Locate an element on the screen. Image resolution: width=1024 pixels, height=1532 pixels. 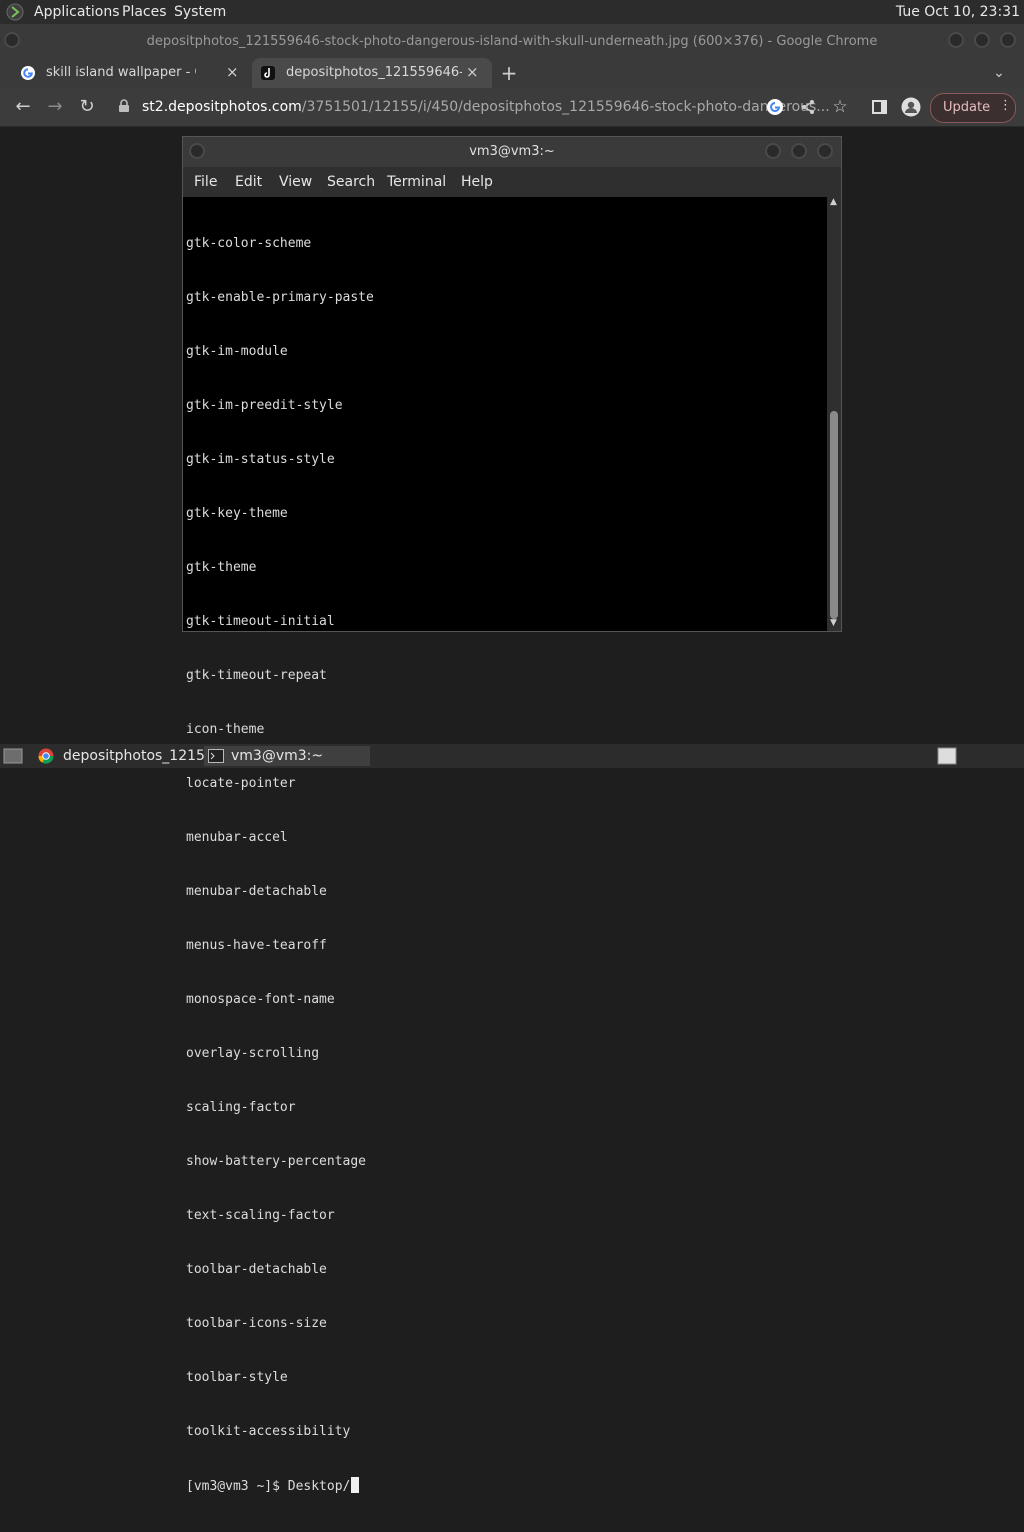
lock-icon is located at coordinates (124, 106).